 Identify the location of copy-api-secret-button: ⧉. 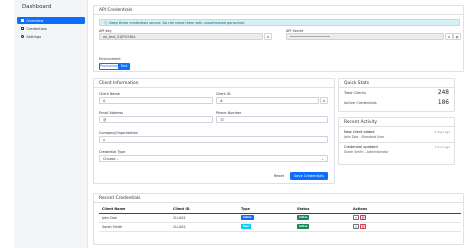
(449, 36).